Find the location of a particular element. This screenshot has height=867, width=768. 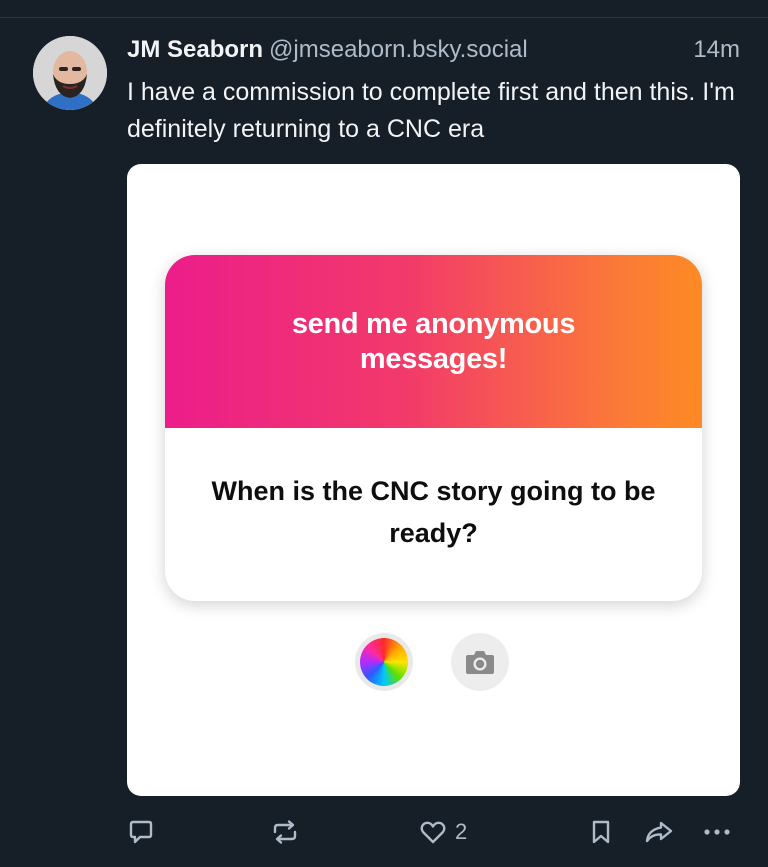

camera-button is located at coordinates (480, 662).